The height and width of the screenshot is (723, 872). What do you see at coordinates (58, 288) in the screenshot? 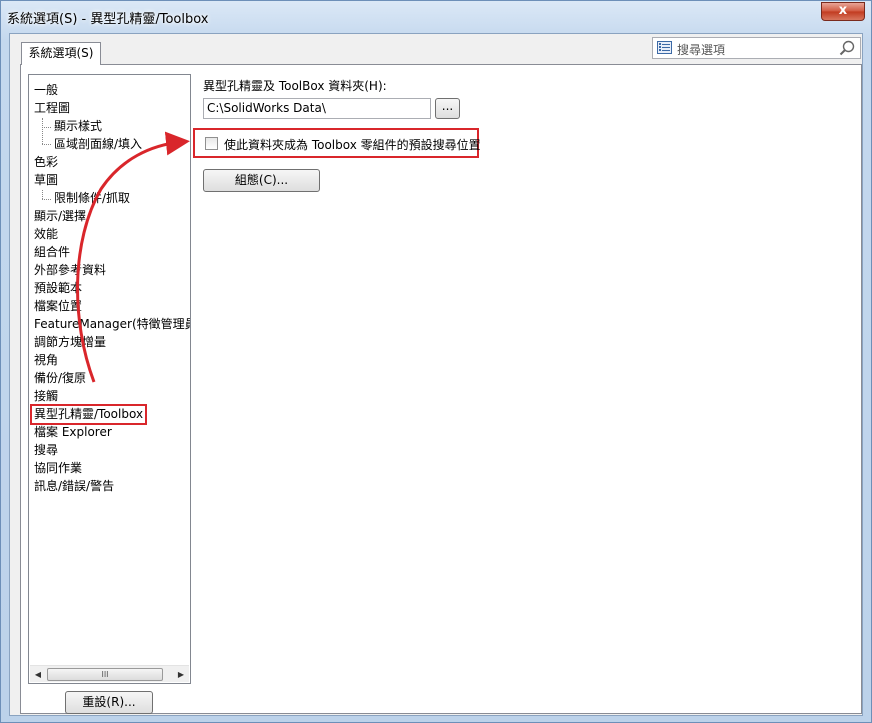
I see `tree-item: 預設範本` at bounding box center [58, 288].